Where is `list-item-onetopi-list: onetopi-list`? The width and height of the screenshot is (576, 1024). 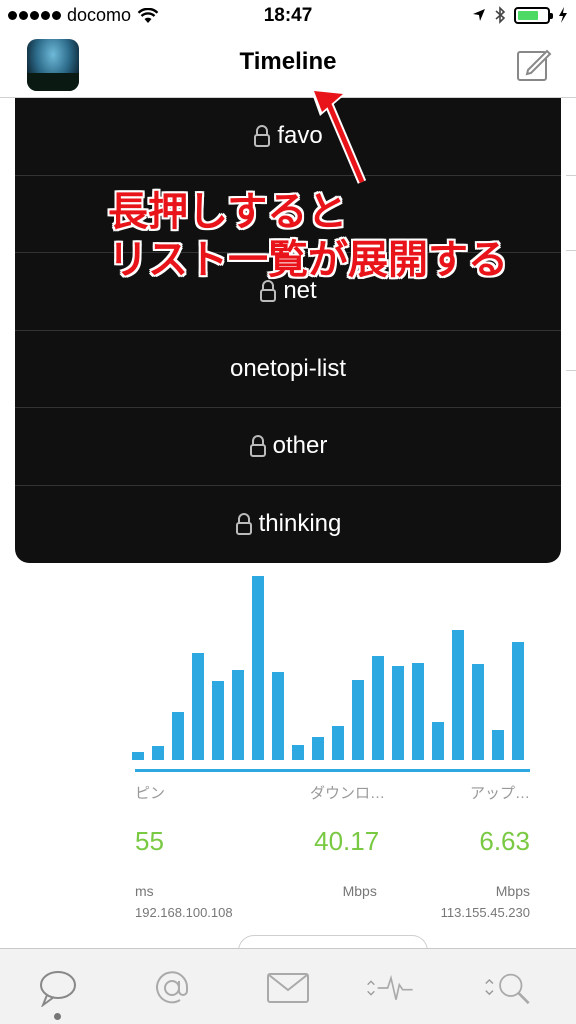
list-item-onetopi-list: onetopi-list is located at coordinates (288, 369).